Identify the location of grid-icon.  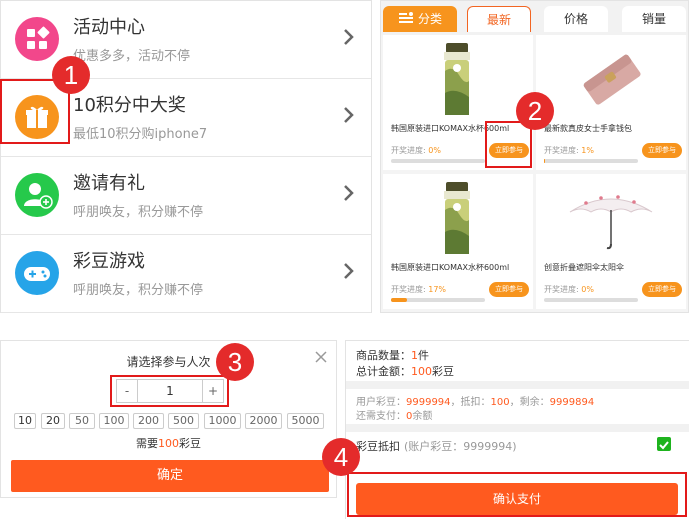
(37, 39).